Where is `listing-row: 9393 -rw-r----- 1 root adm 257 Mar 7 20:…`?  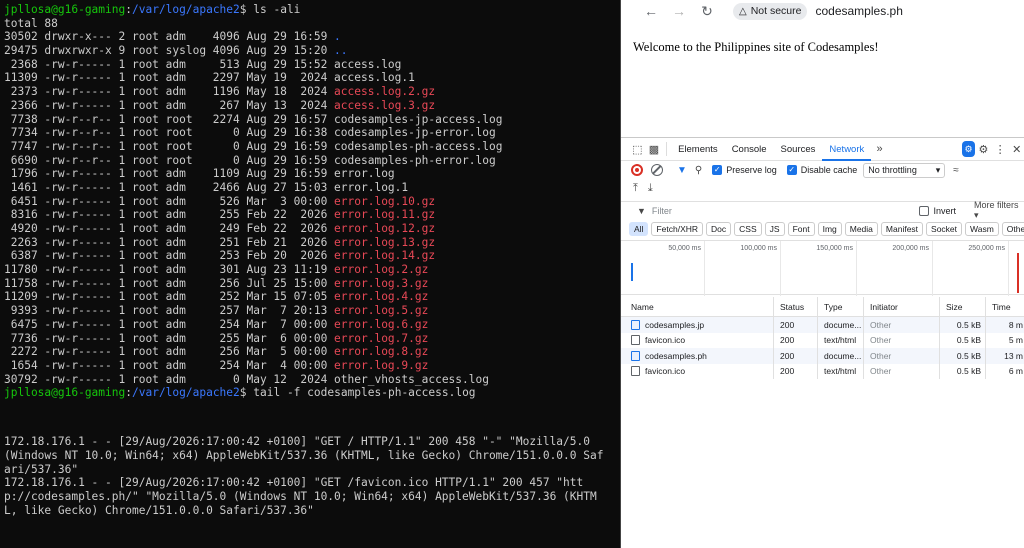 listing-row: 9393 -rw-r----- 1 root adm 257 Mar 7 20:… is located at coordinates (312, 311).